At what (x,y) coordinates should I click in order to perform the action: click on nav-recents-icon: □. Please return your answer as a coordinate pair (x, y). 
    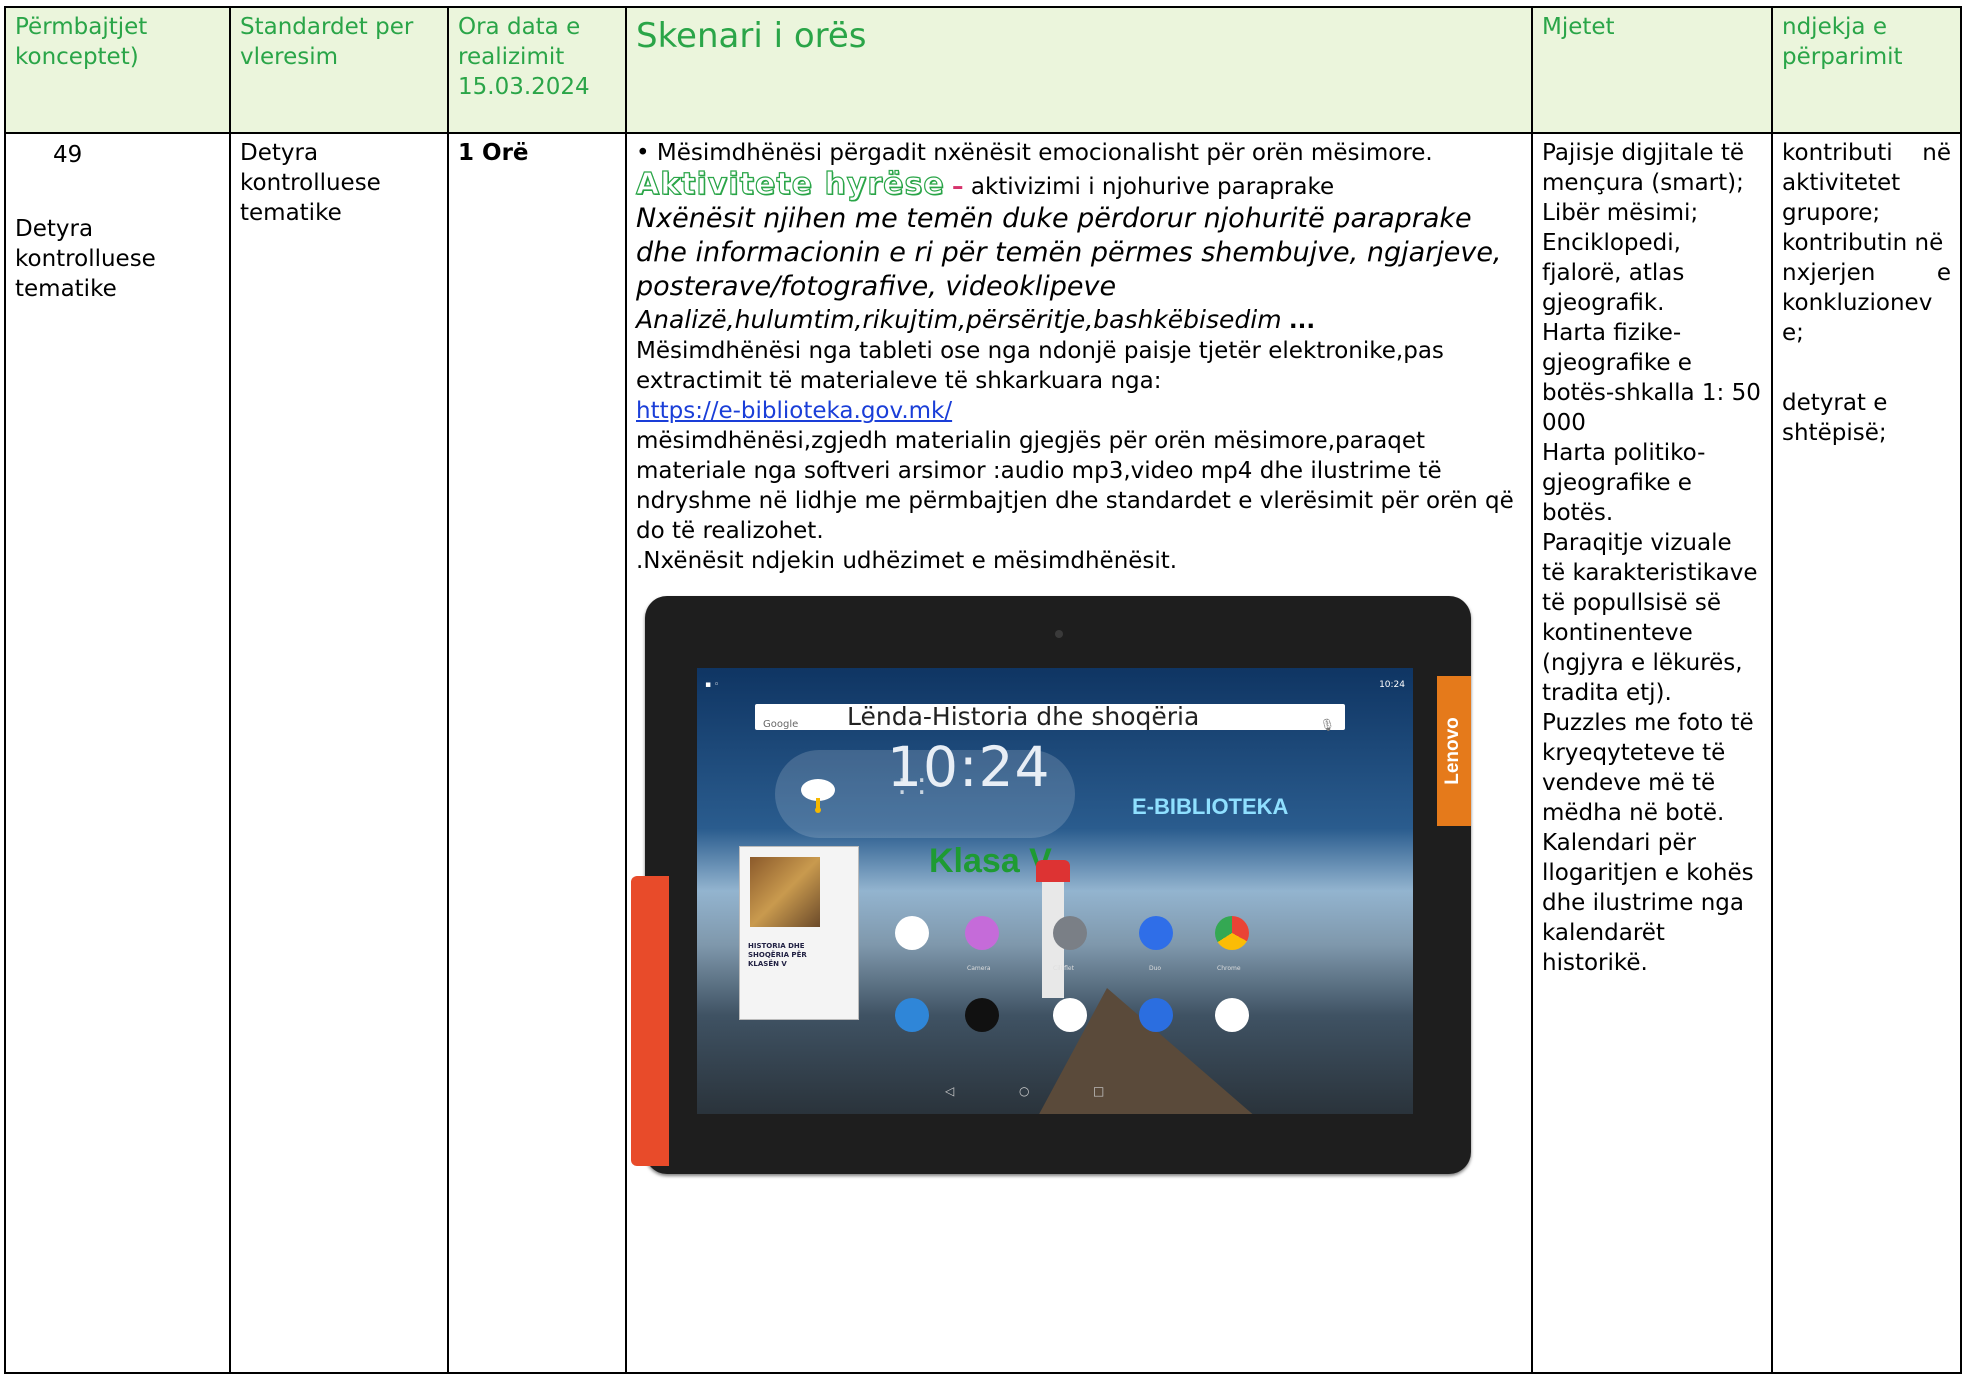
    Looking at the image, I should click on (1099, 1091).